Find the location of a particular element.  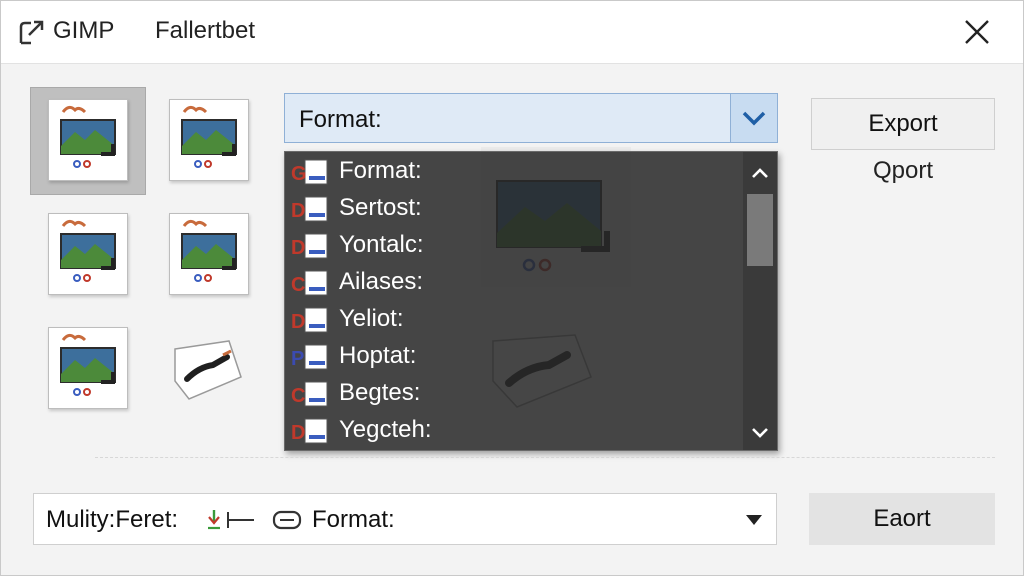

scrollbar-thumb is located at coordinates (760, 230).